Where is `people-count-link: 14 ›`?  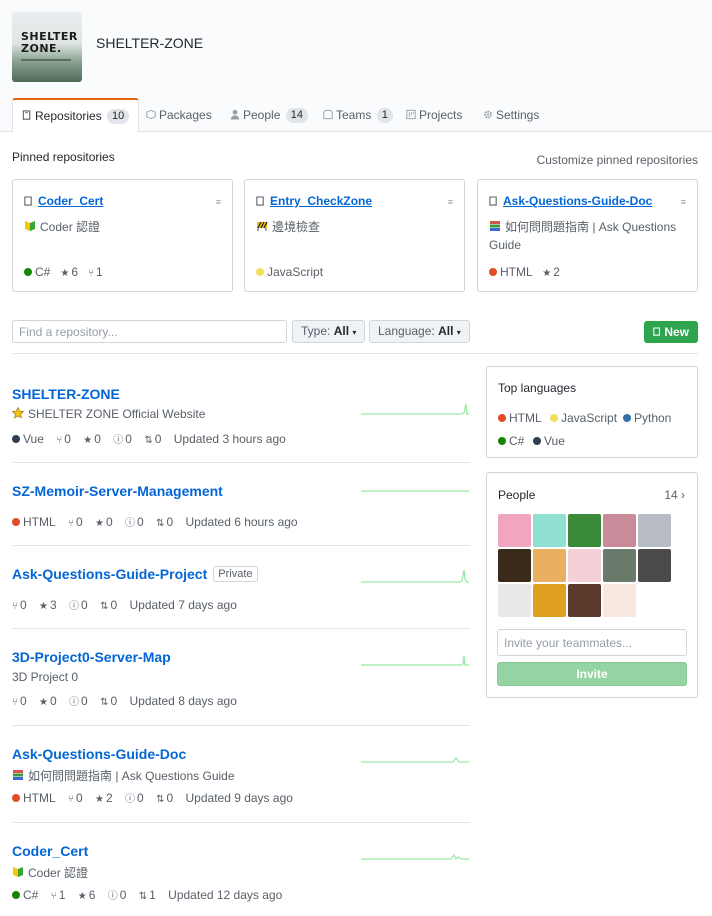 people-count-link: 14 › is located at coordinates (674, 495).